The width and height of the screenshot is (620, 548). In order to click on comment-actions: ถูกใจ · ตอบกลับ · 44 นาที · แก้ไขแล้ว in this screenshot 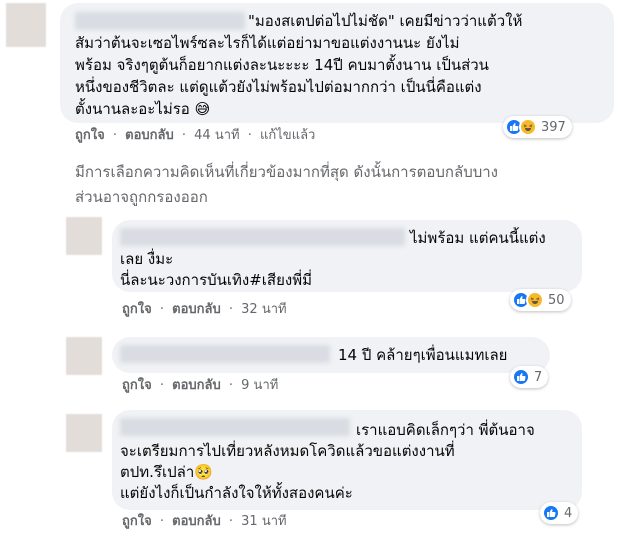, I will do `click(195, 136)`.